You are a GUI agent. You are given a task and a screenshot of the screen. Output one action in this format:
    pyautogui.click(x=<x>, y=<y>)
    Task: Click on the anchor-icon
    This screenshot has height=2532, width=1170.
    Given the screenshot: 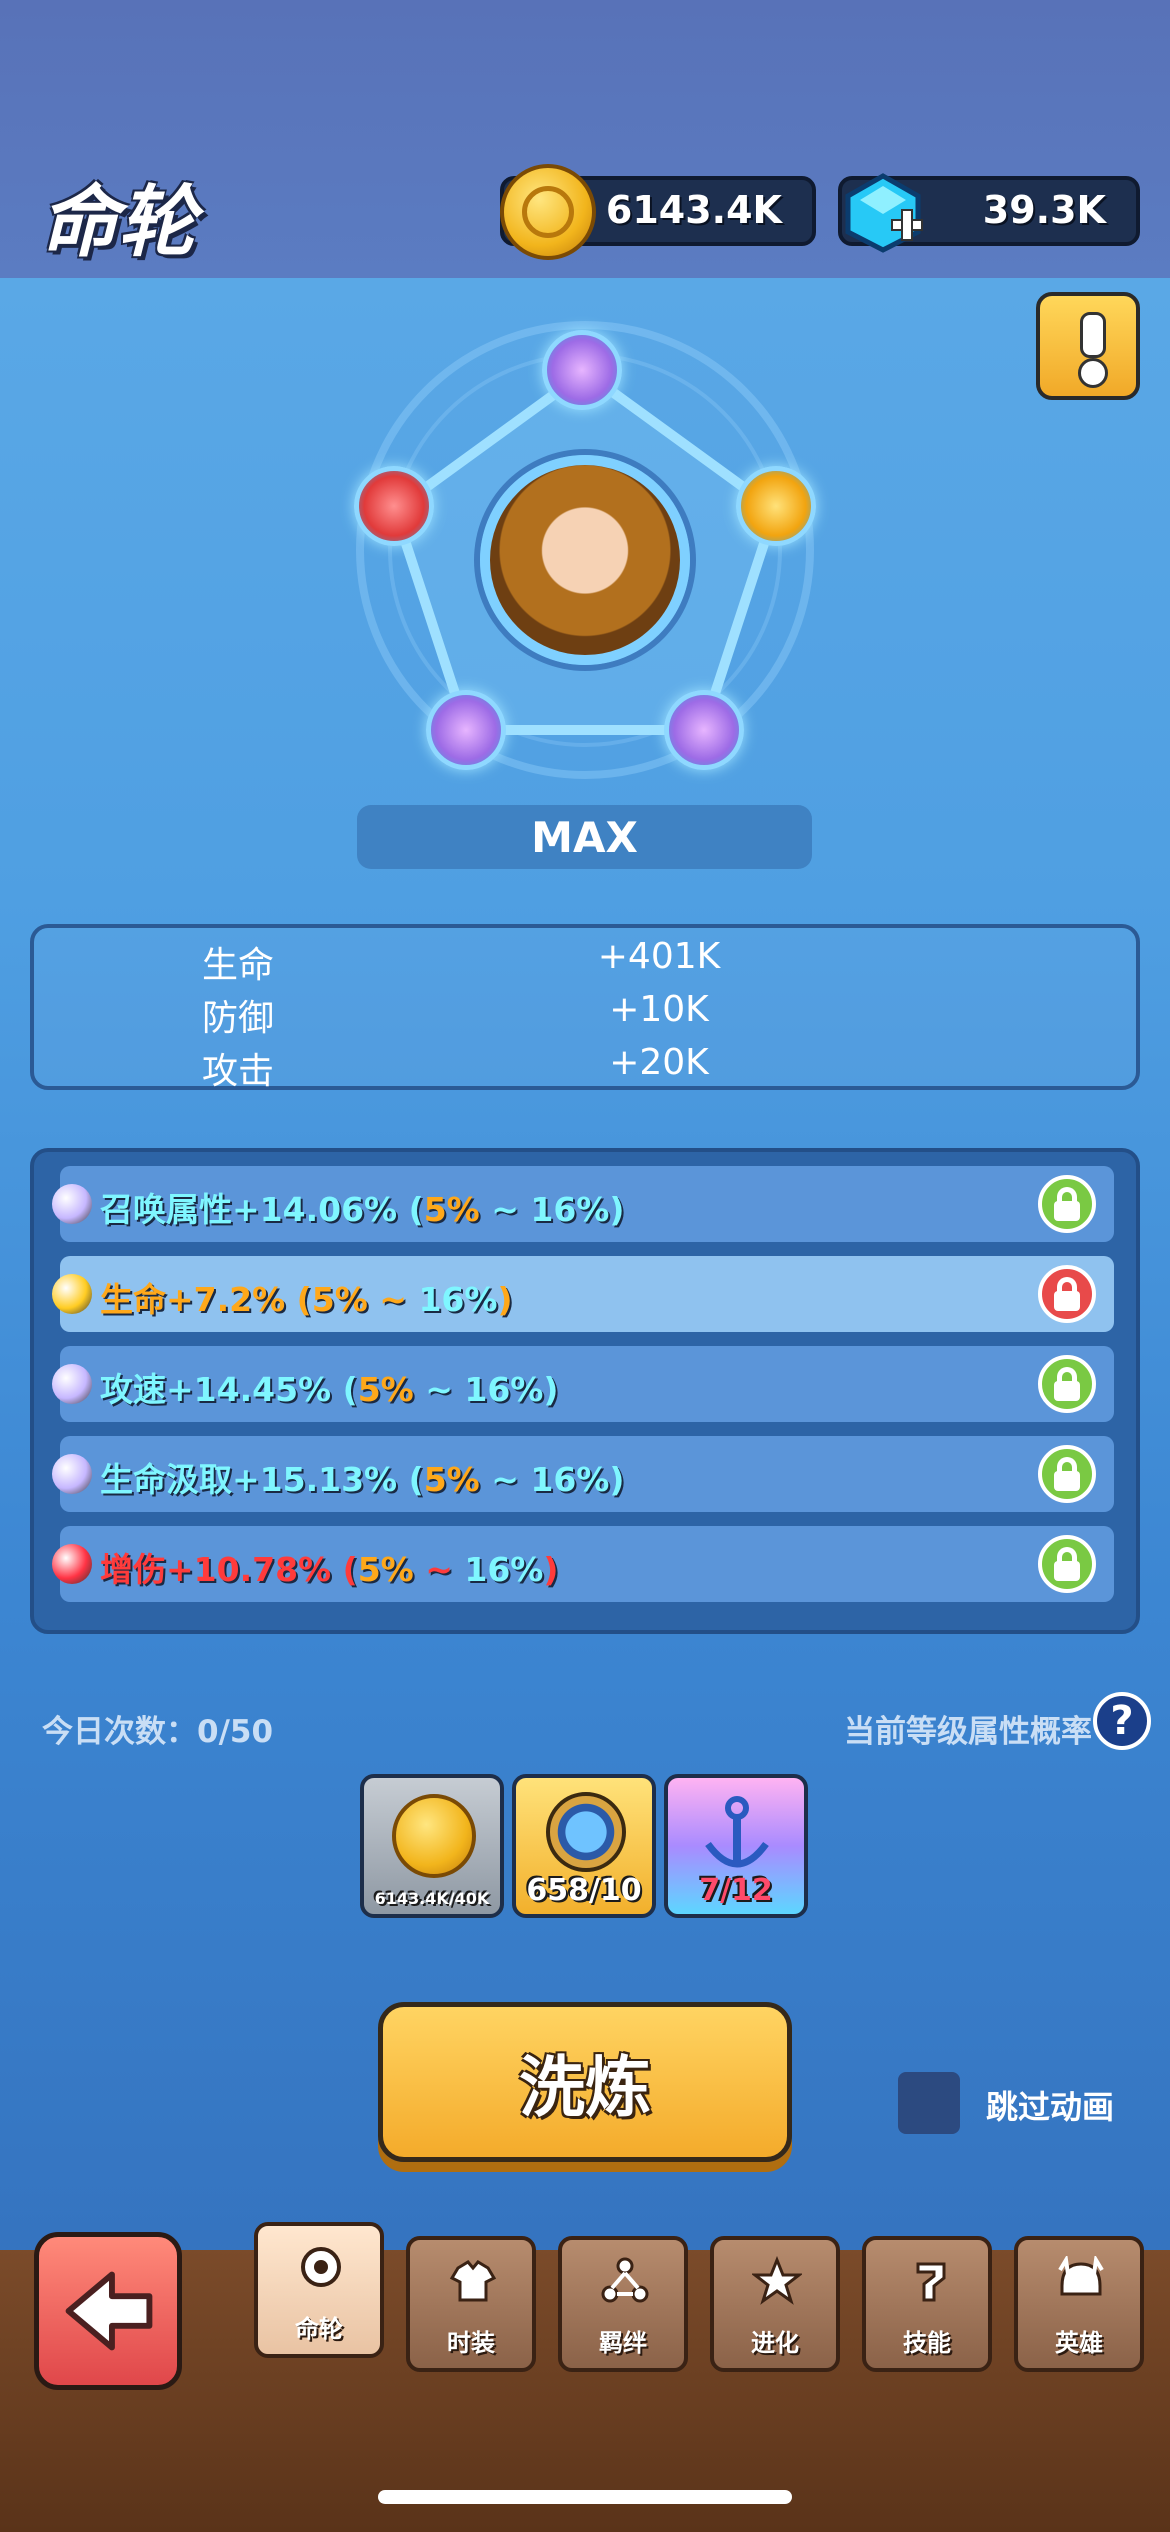 What is the action you would take?
    pyautogui.click(x=737, y=1836)
    